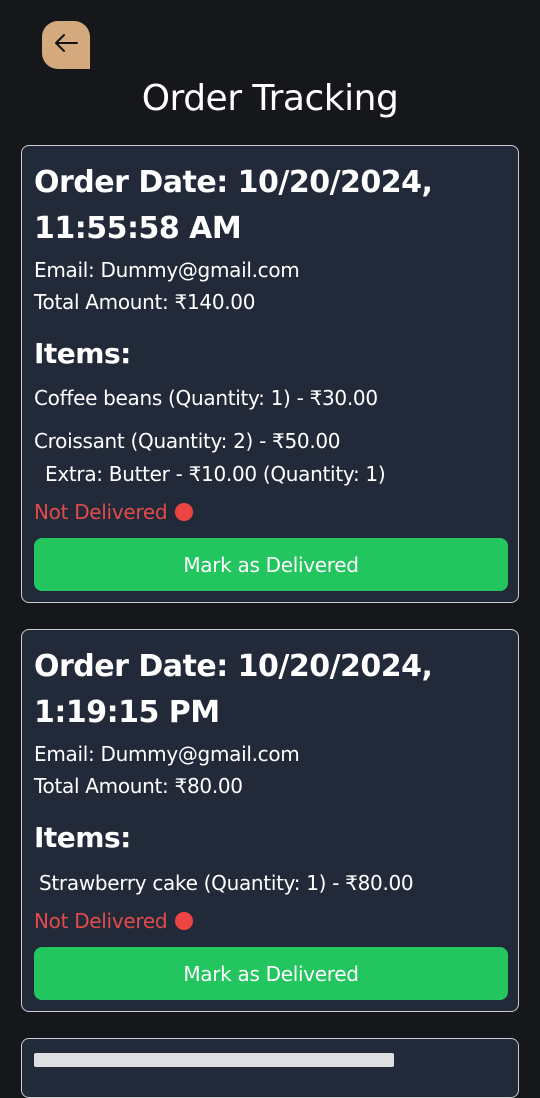 The height and width of the screenshot is (1098, 540). I want to click on order-item-extra: Extra: Butter - ₹10.00 (Quantity: 1), so click(215, 474).